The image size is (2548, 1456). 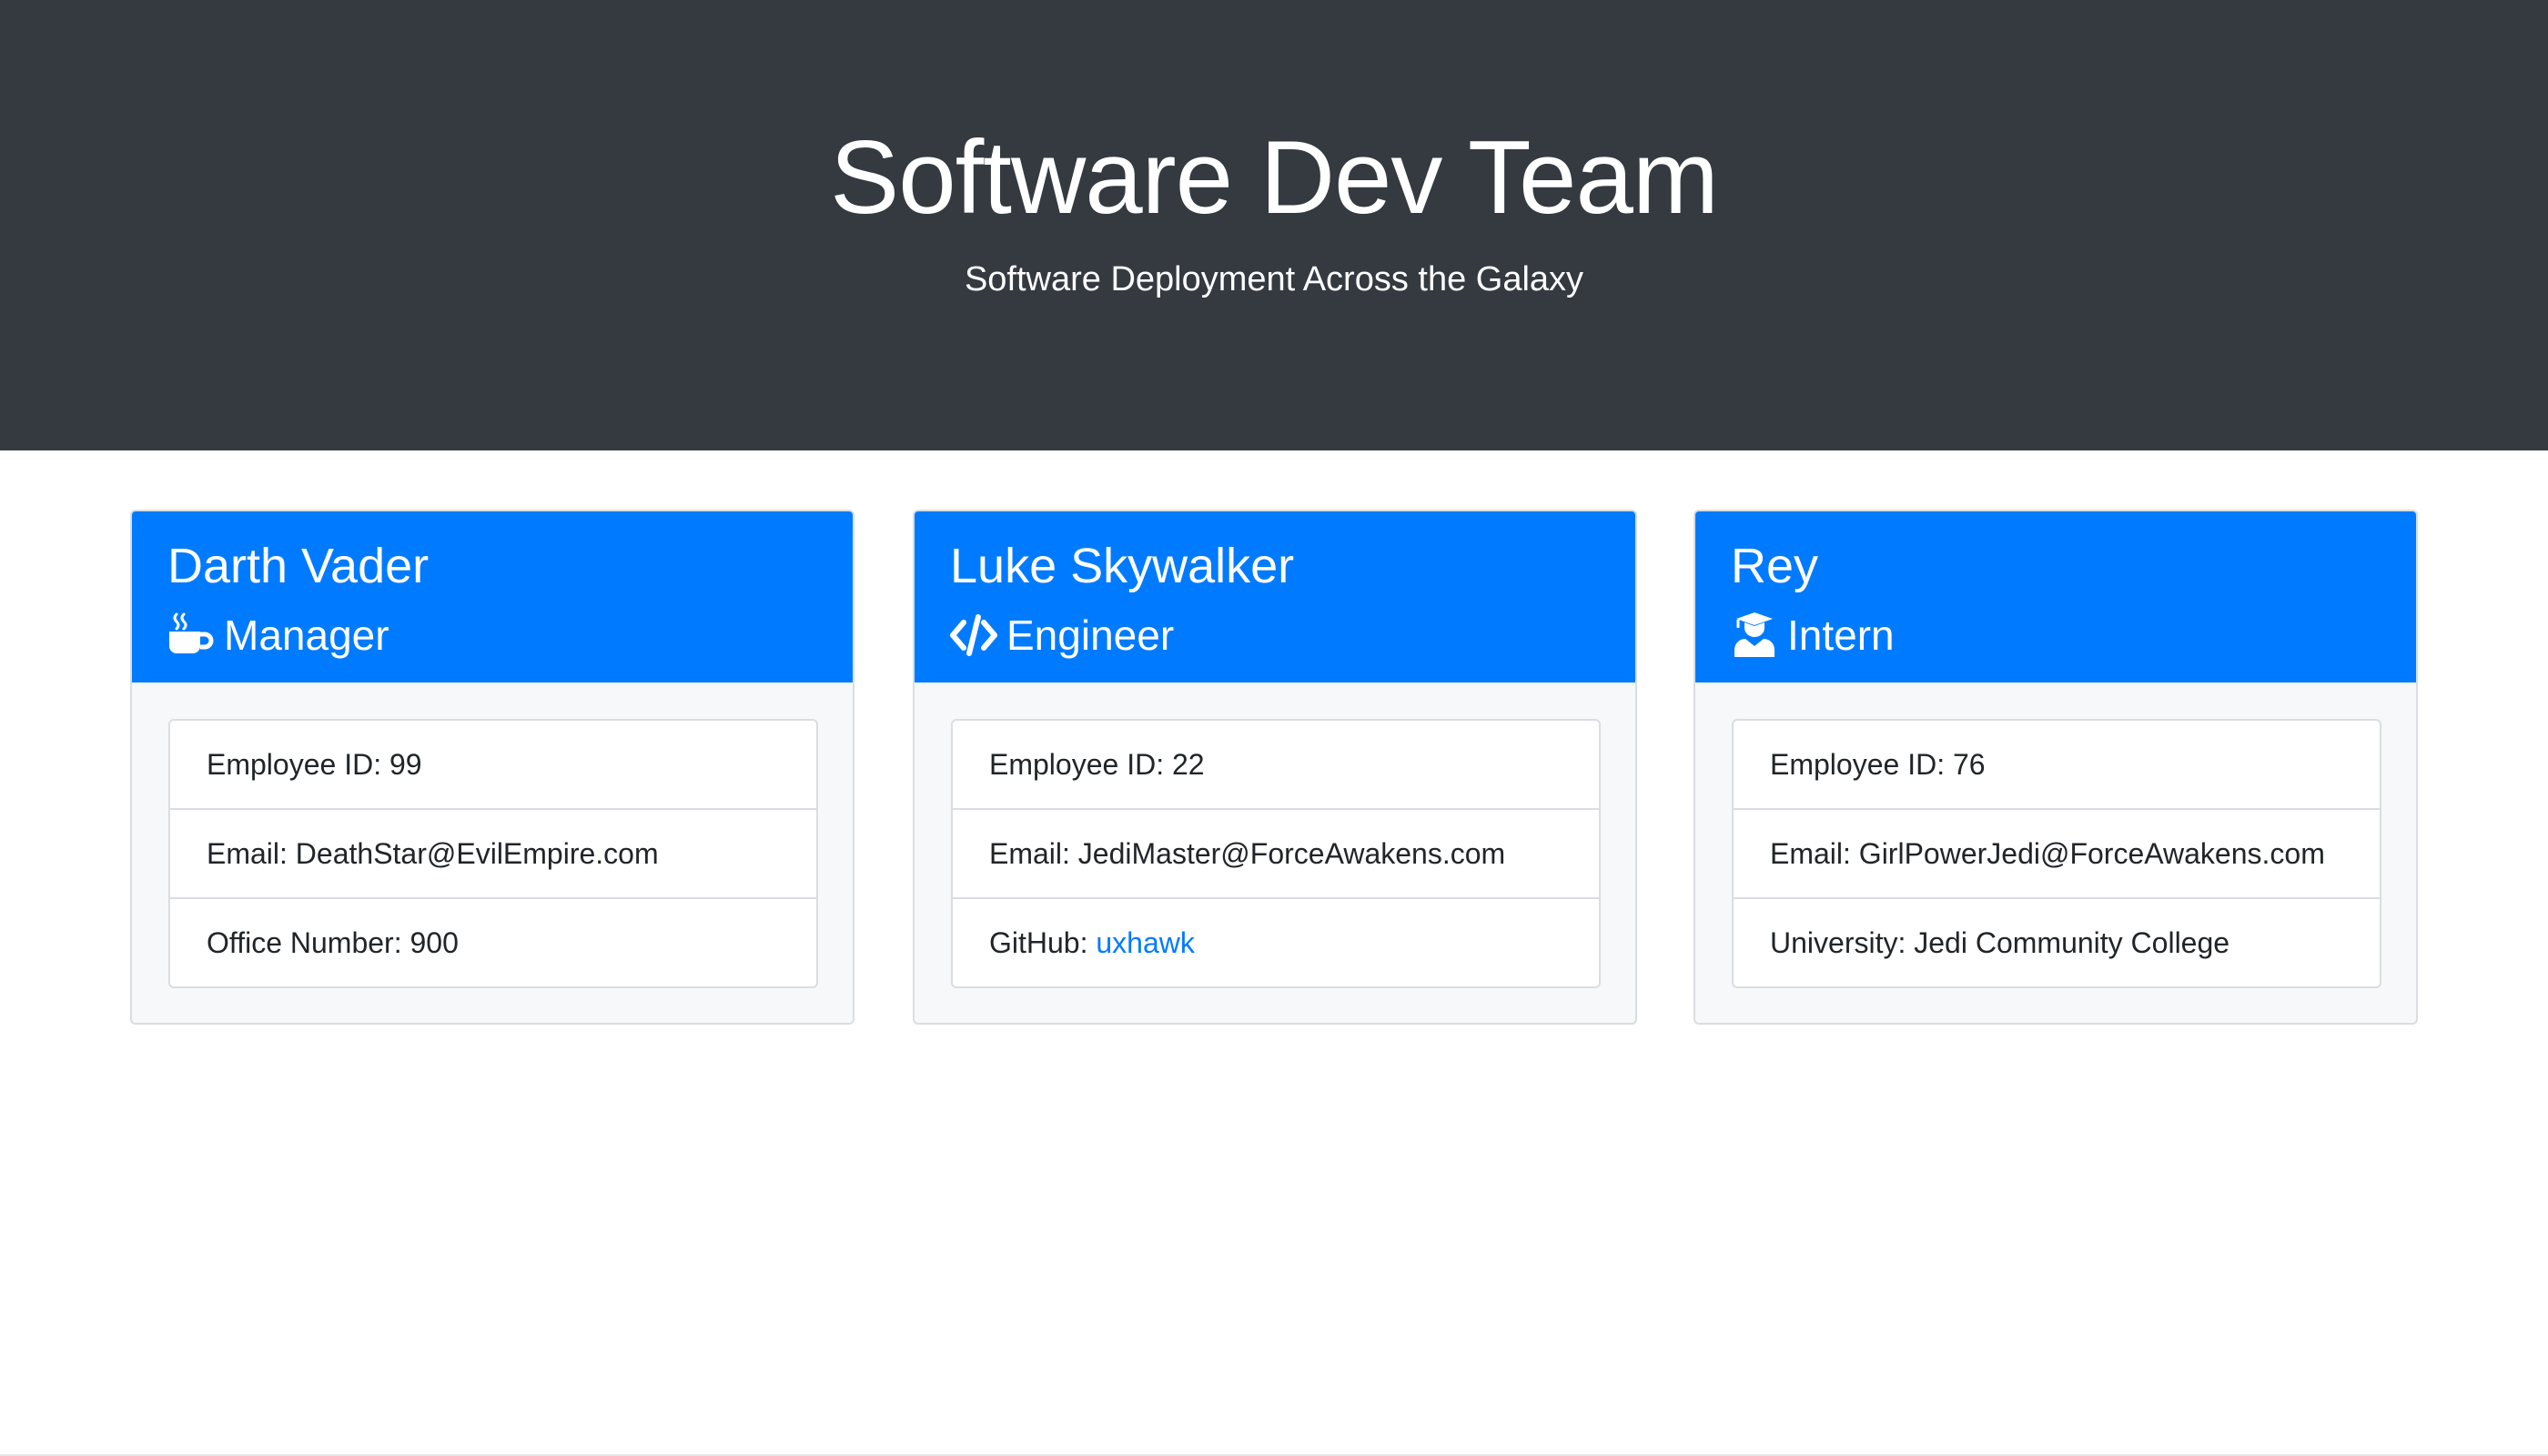 What do you see at coordinates (2057, 765) in the screenshot?
I see `employee-id-item: Employee ID: 76` at bounding box center [2057, 765].